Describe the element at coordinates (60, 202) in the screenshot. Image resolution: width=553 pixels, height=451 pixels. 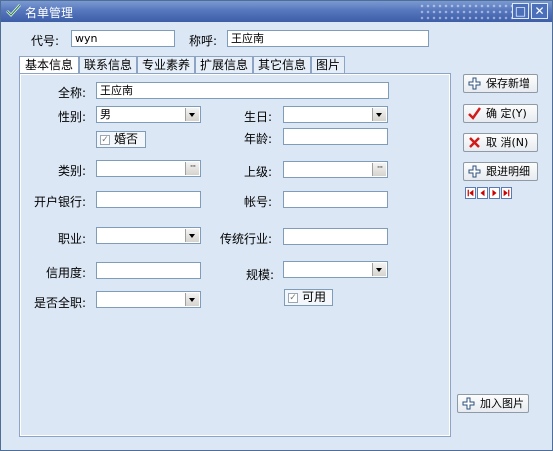
I see `bank-label: 开户银行:` at that location.